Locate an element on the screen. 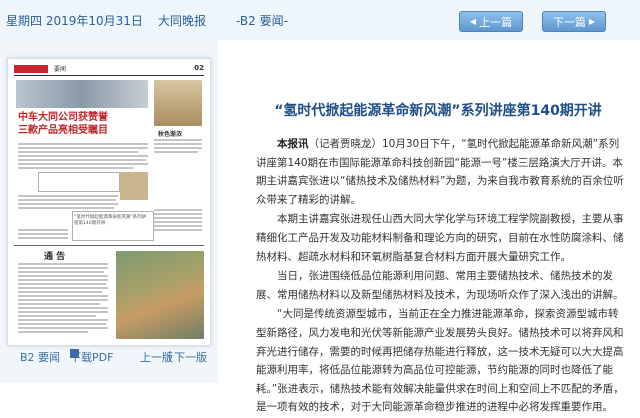 This screenshot has height=418, width=640. masthead-logo is located at coordinates (31, 69).